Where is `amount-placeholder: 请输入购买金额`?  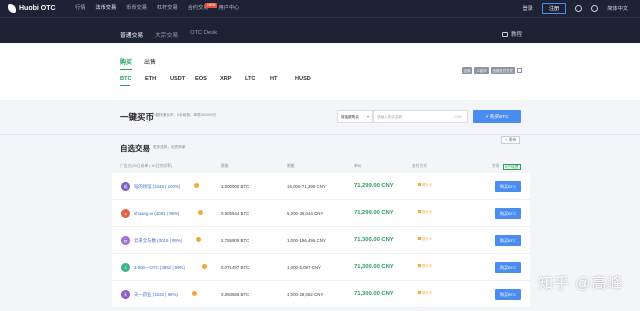
amount-placeholder: 请输入购买金额 is located at coordinates (390, 117).